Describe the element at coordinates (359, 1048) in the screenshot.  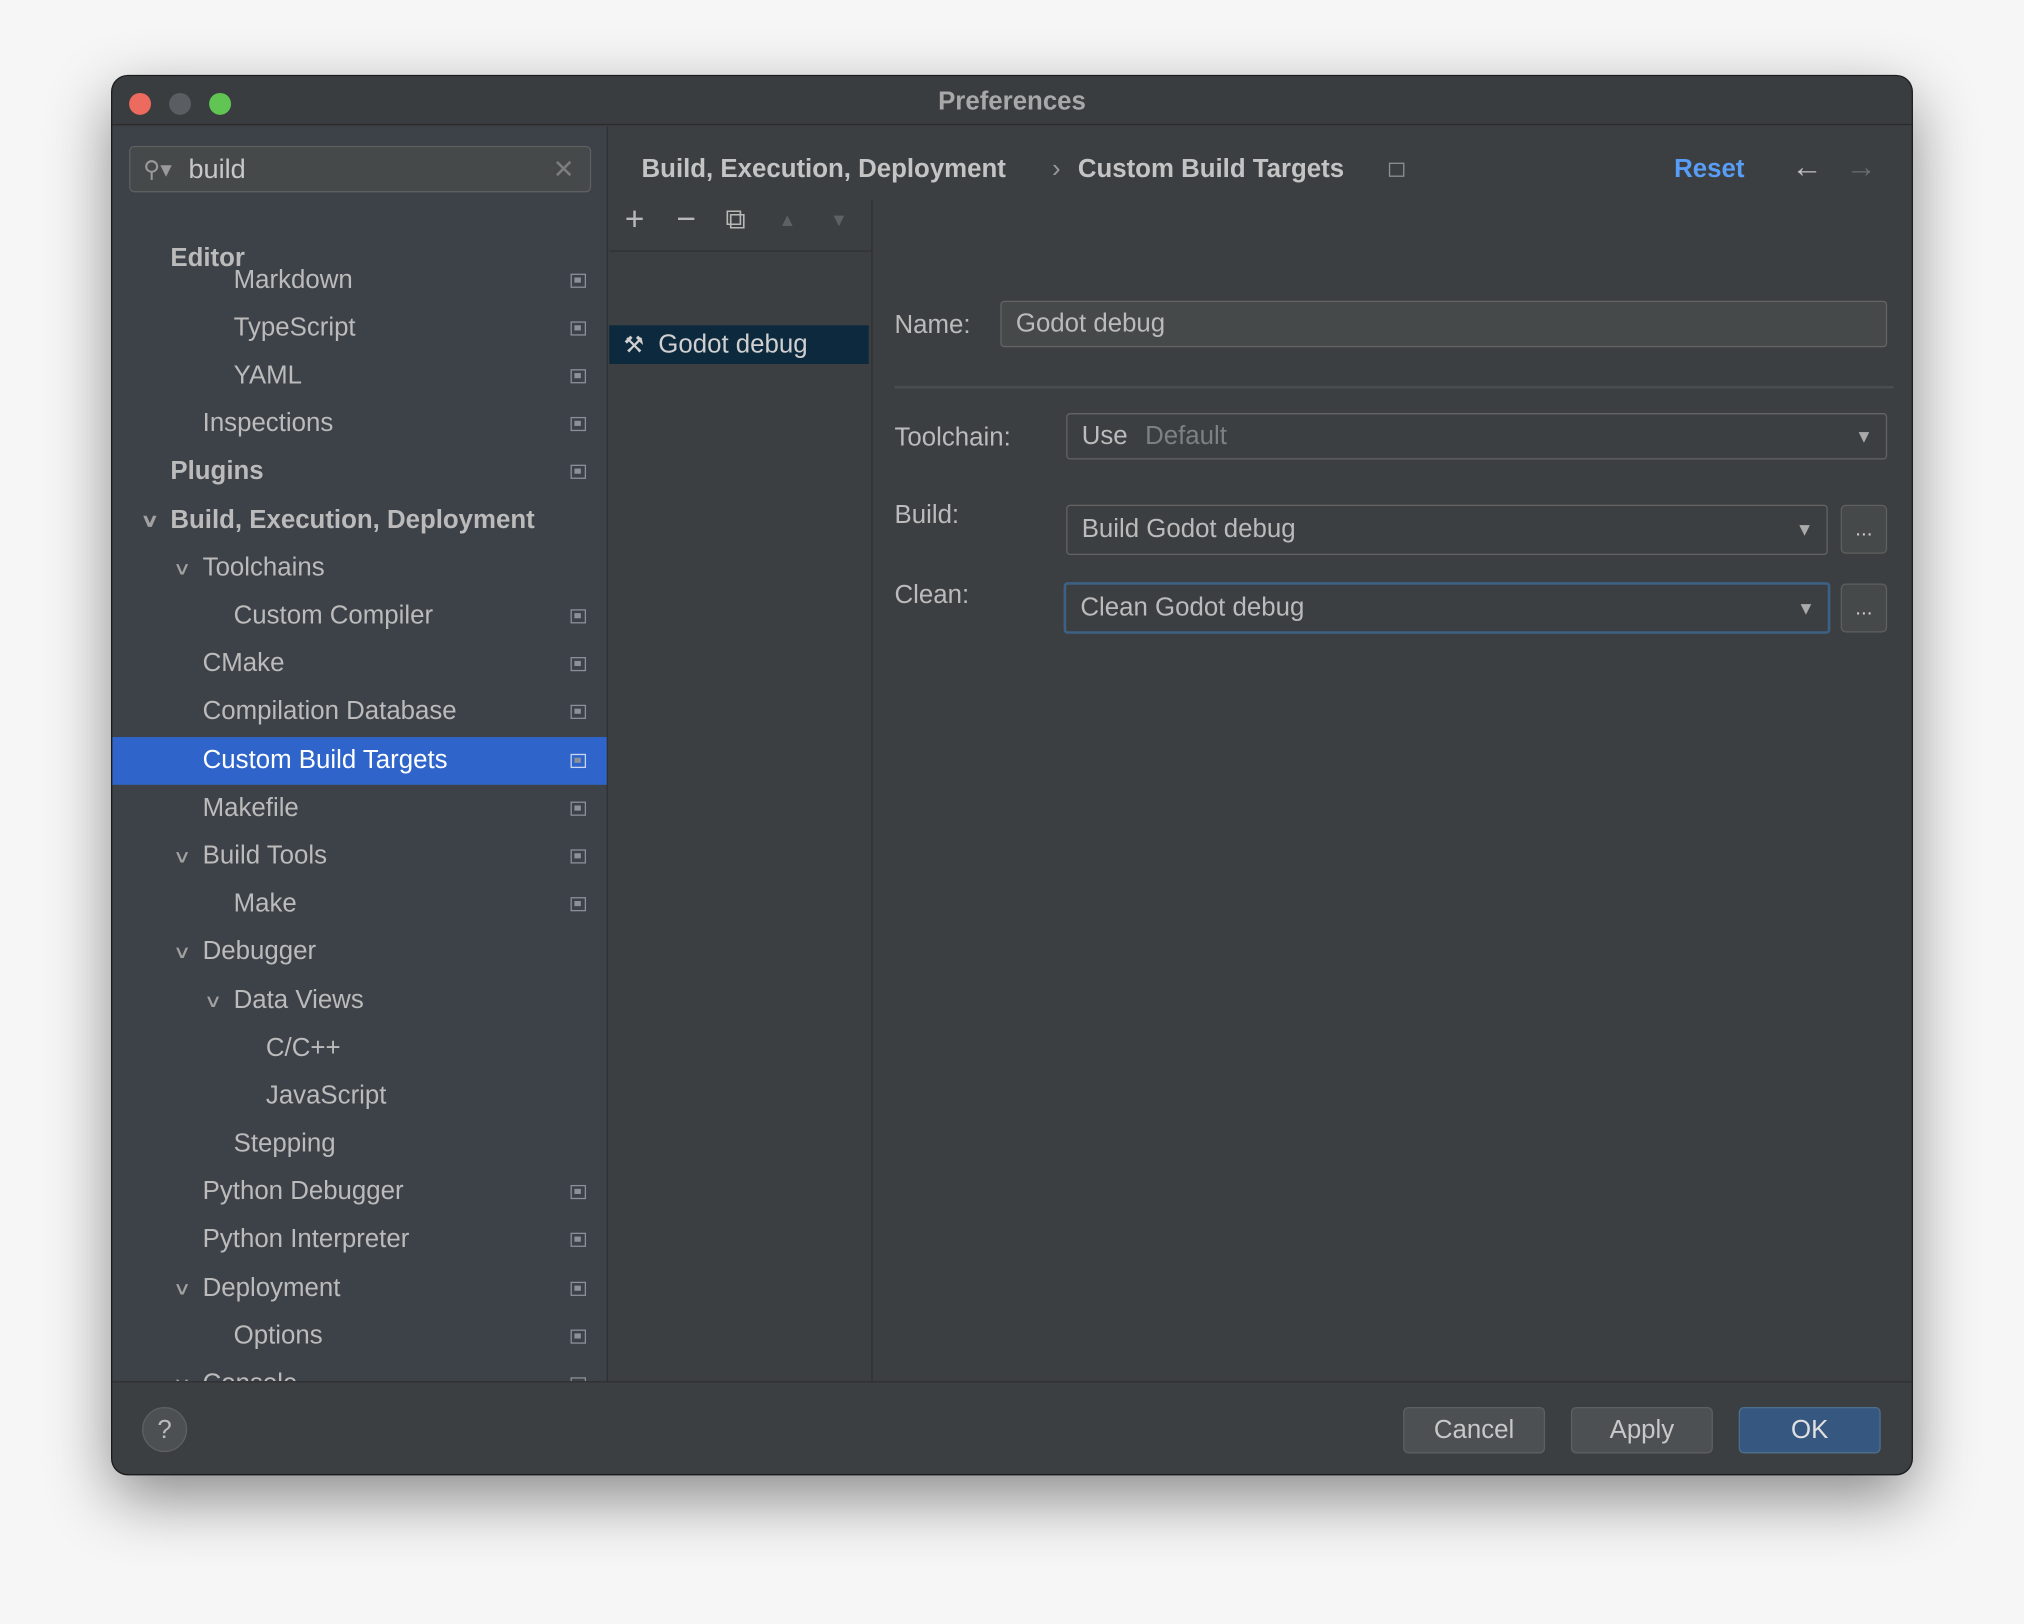
I see `tree-item-c-c-: C/C++` at that location.